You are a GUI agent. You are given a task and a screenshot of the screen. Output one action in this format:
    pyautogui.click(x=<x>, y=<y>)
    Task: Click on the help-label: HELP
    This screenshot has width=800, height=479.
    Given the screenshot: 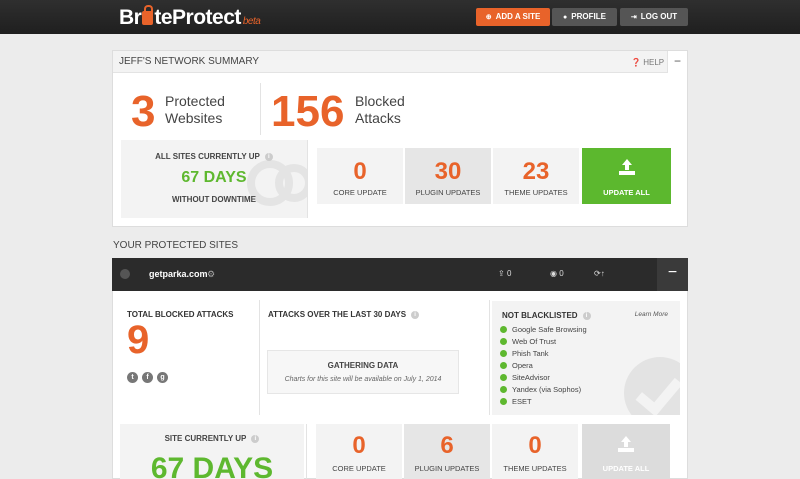 What is the action you would take?
    pyautogui.click(x=654, y=62)
    